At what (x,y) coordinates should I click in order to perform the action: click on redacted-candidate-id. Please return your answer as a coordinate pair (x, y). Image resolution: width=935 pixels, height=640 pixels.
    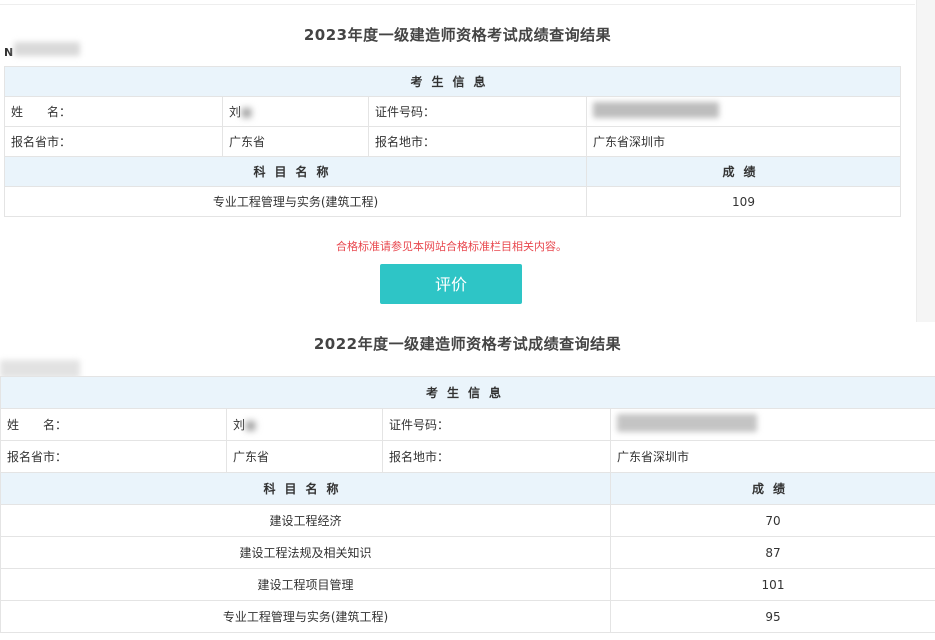
    Looking at the image, I should click on (47, 49).